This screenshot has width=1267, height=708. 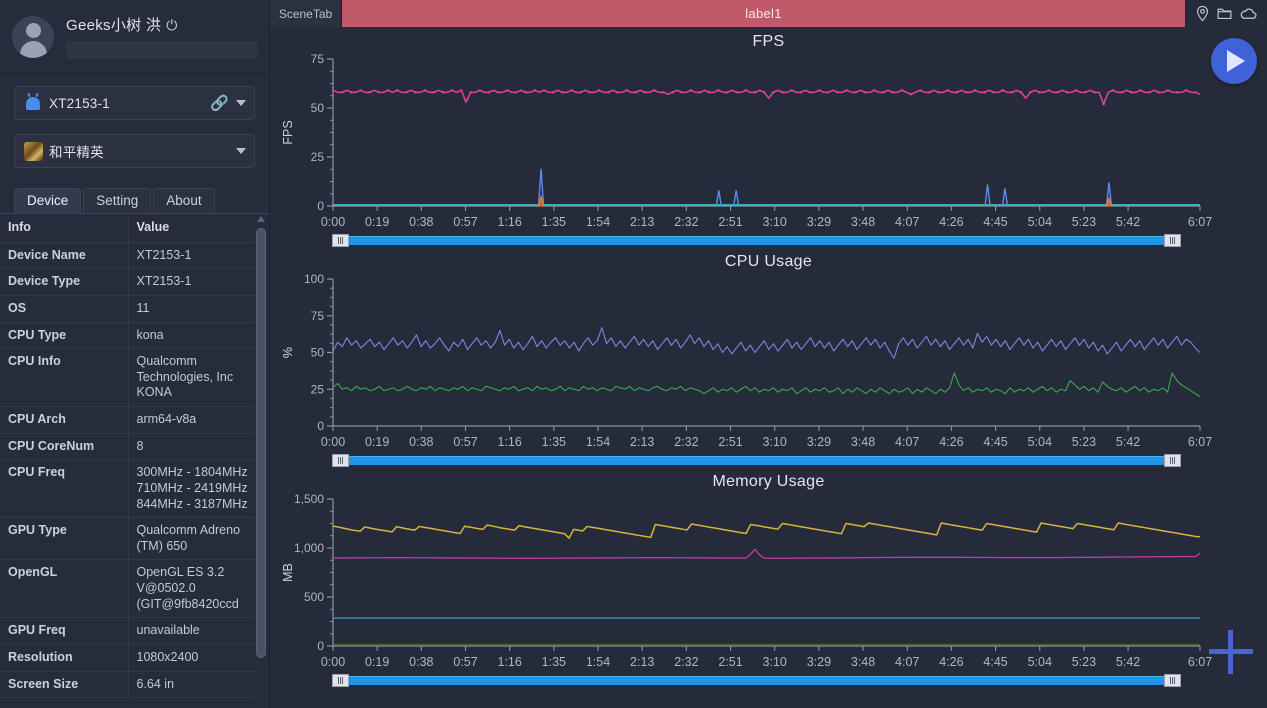 What do you see at coordinates (40, 656) in the screenshot?
I see `info-key: Resolution` at bounding box center [40, 656].